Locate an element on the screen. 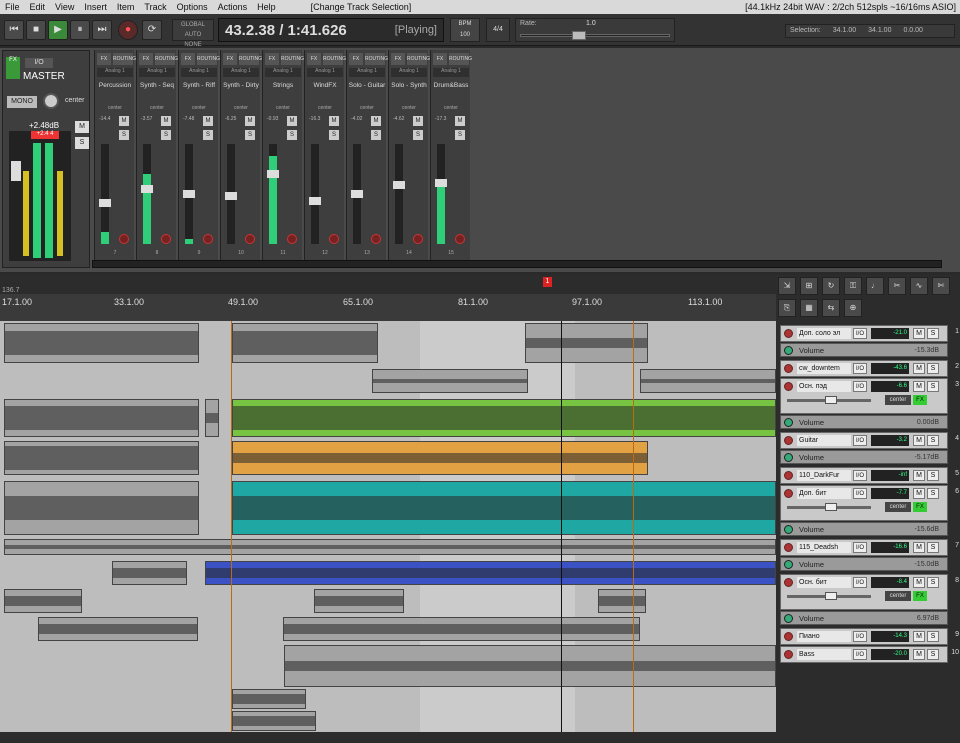  media-item-pad is located at coordinates (504, 418).